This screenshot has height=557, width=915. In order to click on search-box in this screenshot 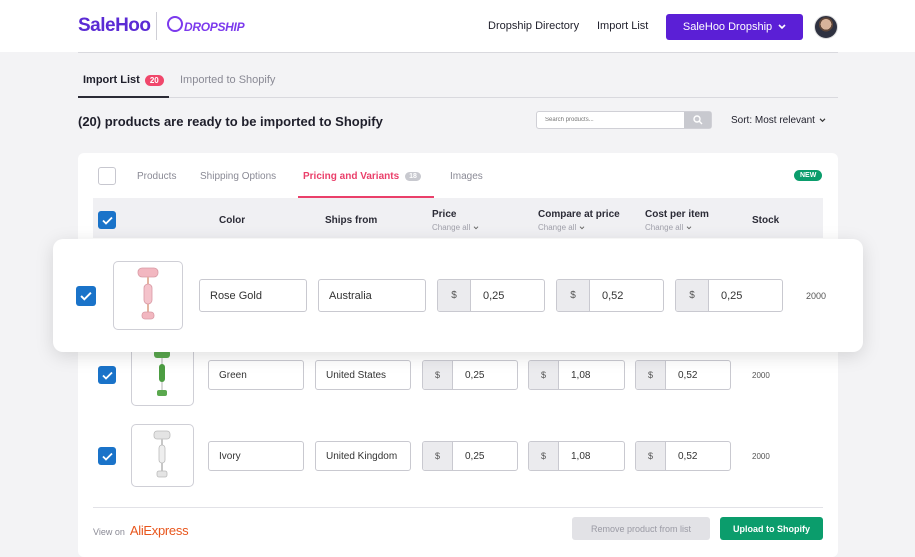, I will do `click(624, 120)`.